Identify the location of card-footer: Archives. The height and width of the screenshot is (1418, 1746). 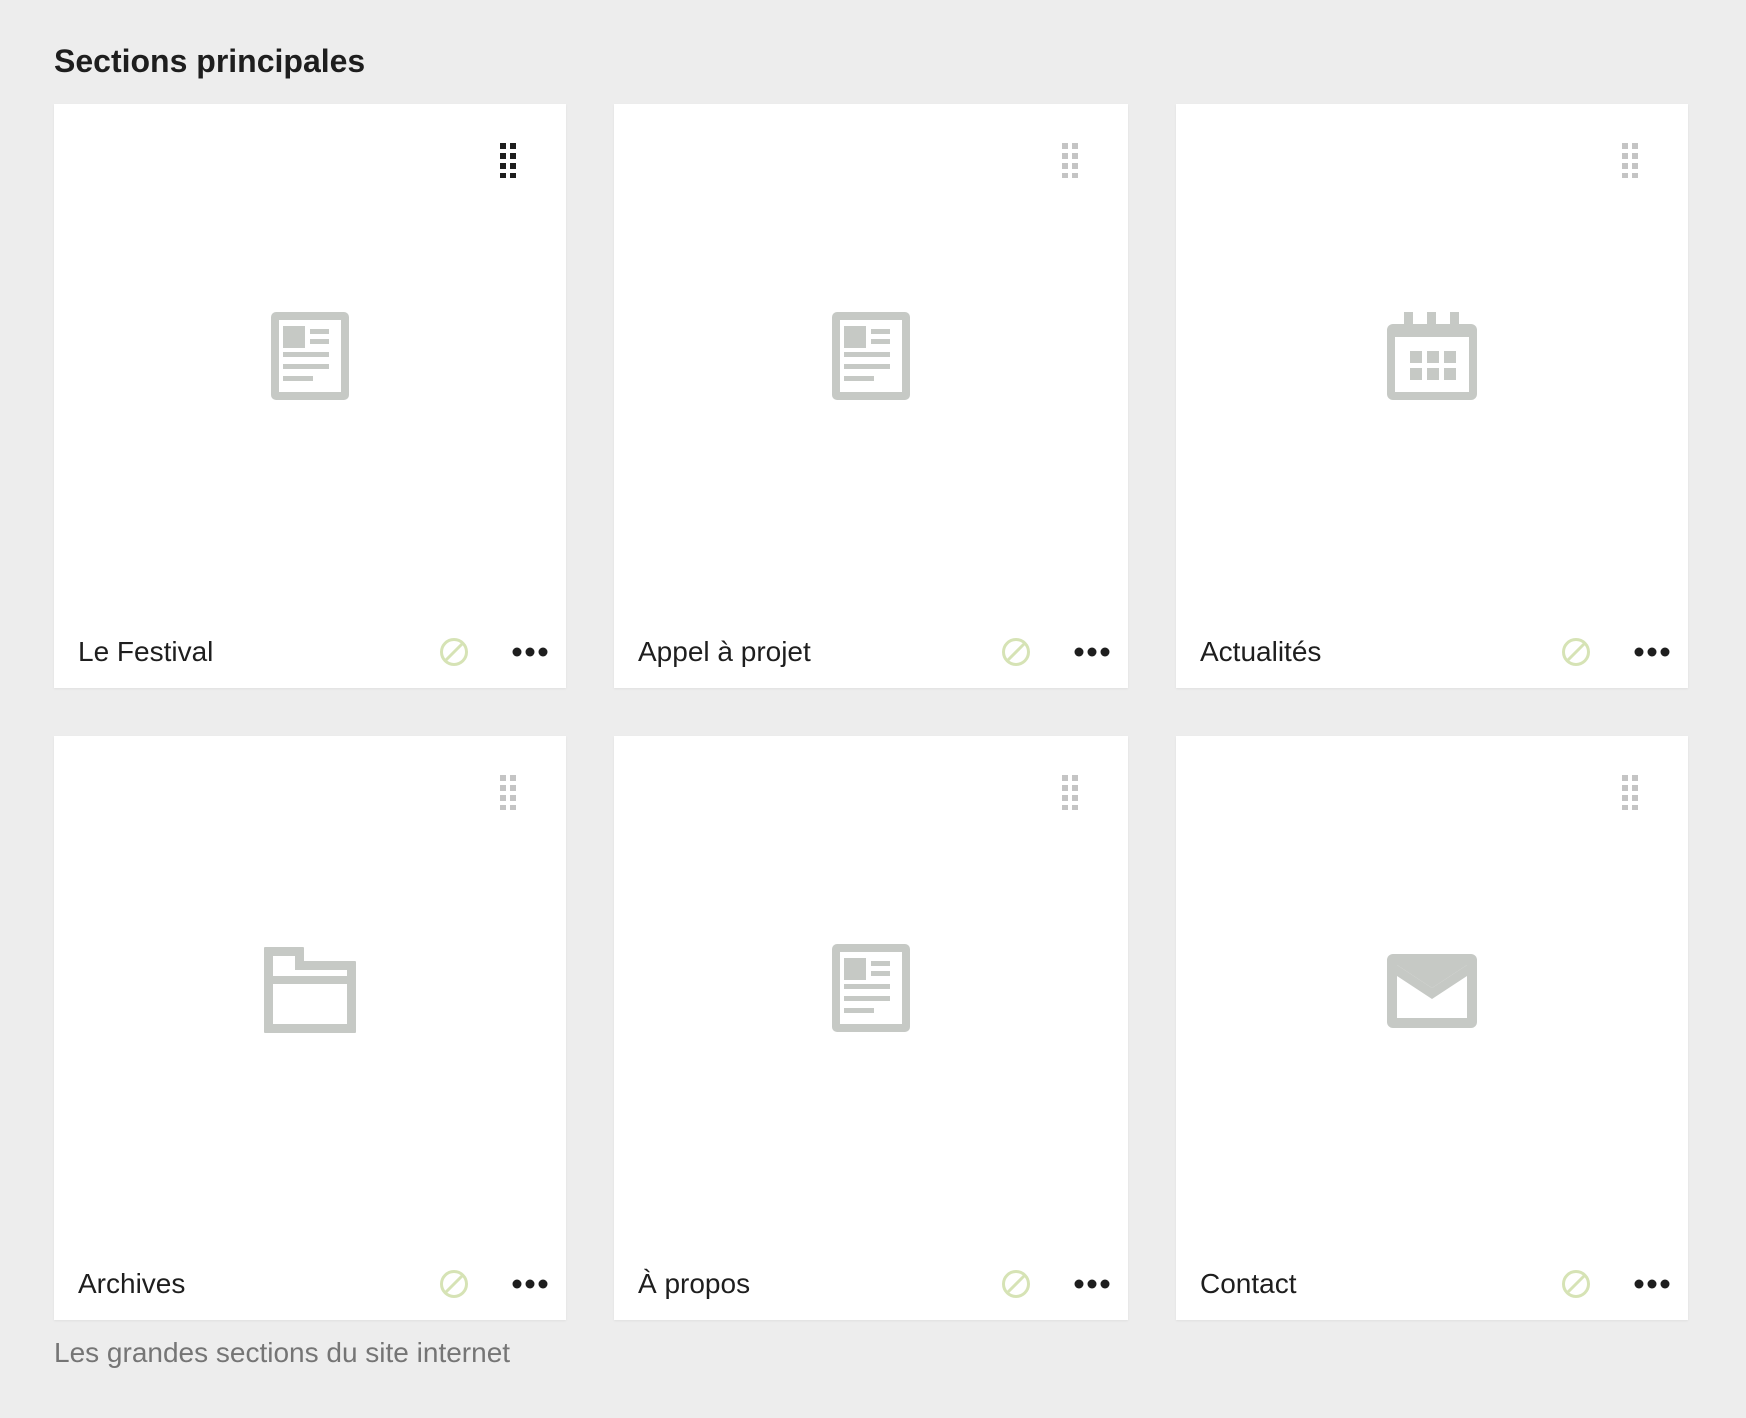
(314, 1284).